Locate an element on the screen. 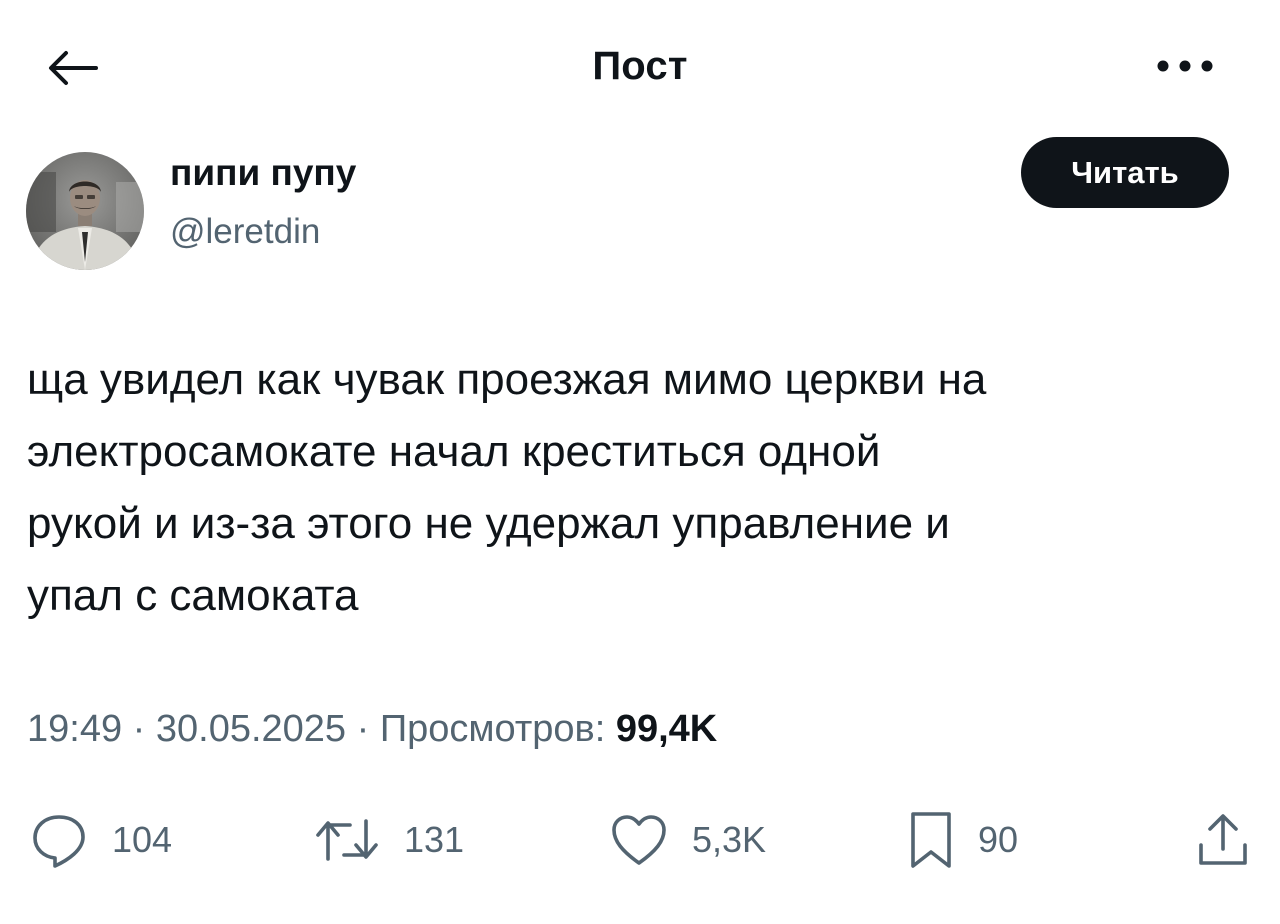 The width and height of the screenshot is (1280, 924). author-handle: @leretdin is located at coordinates (245, 232).